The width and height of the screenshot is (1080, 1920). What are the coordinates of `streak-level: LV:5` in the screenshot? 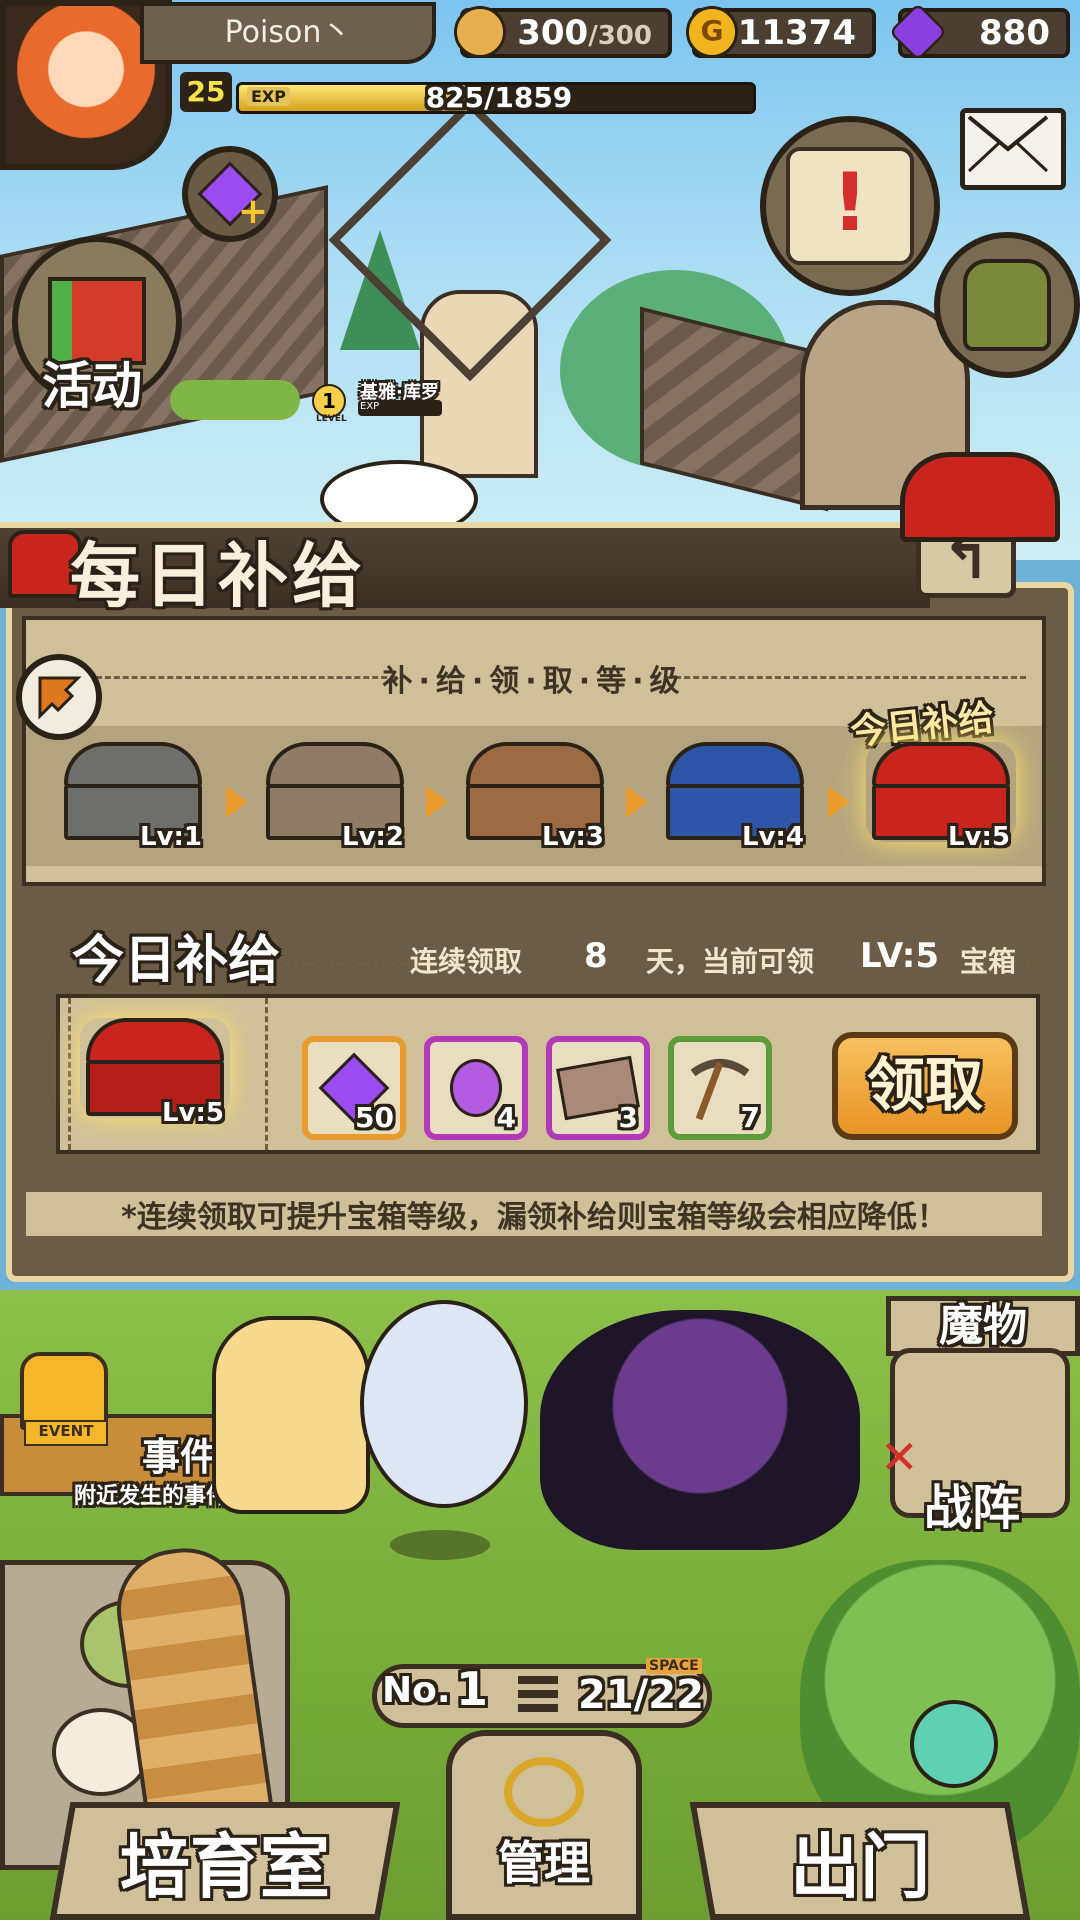 It's located at (900, 956).